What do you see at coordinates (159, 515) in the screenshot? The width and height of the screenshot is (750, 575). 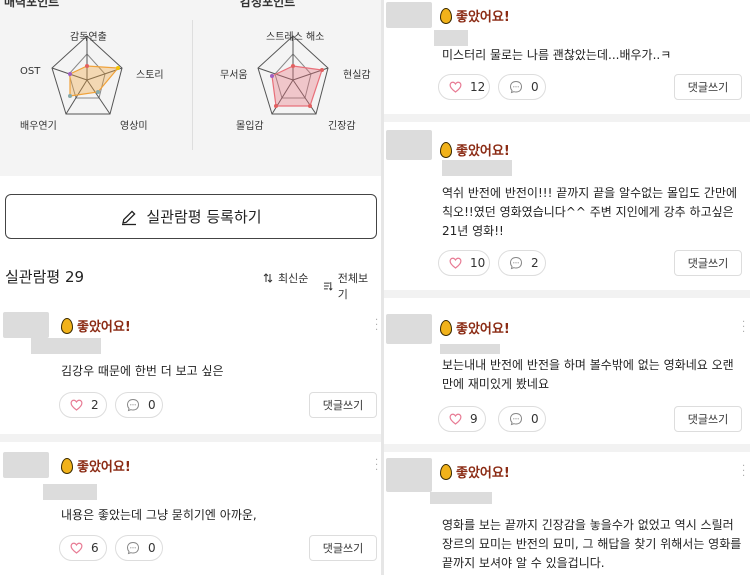 I see `review-text: 내용은 좋았는데 그냥 묻히기엔 아까운,` at bounding box center [159, 515].